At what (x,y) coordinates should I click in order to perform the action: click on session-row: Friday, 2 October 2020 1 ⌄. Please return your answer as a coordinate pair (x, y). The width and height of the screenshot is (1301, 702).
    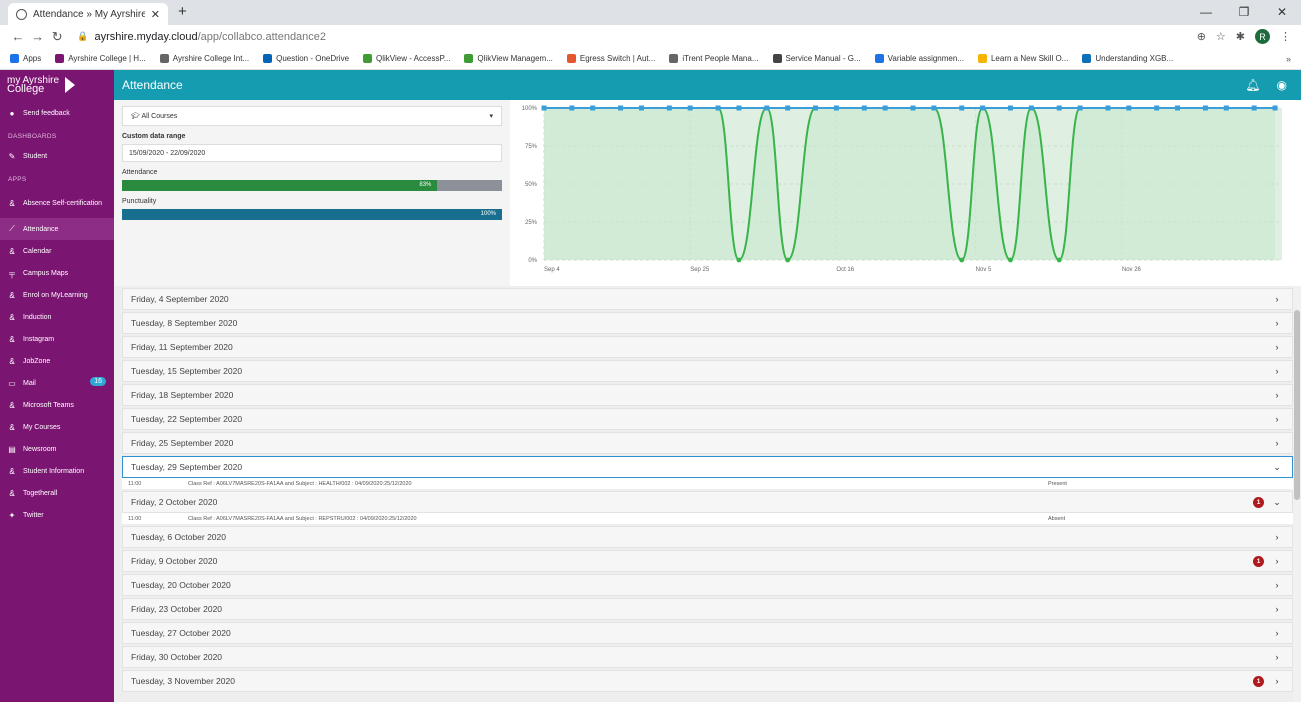
    Looking at the image, I should click on (707, 502).